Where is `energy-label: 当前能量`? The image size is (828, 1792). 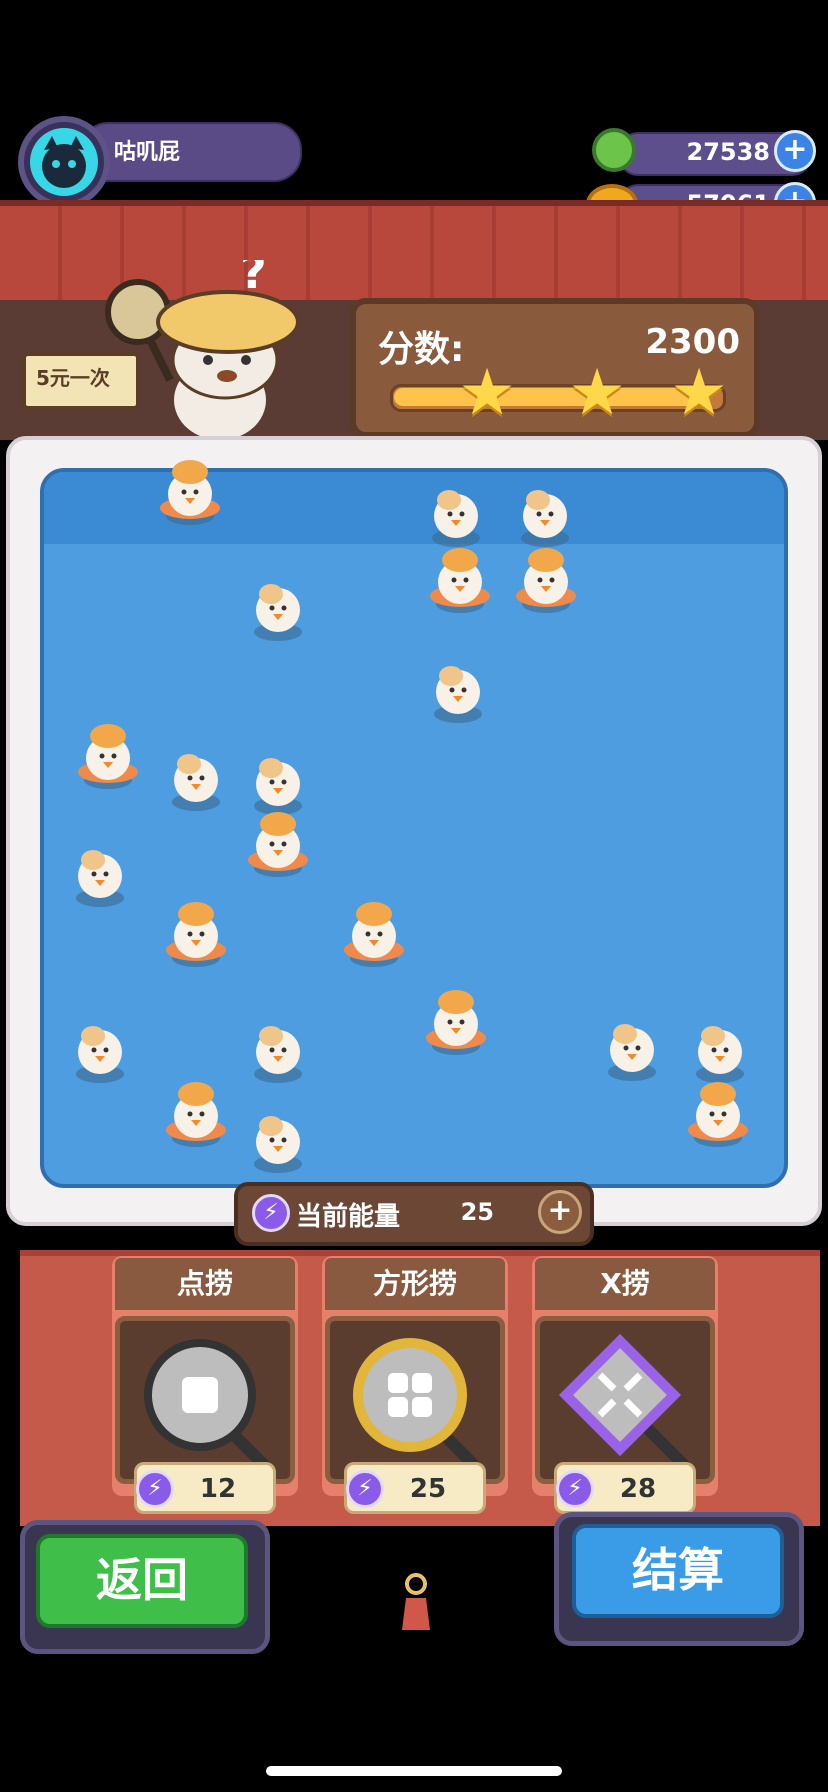 energy-label: 当前能量 is located at coordinates (348, 1217).